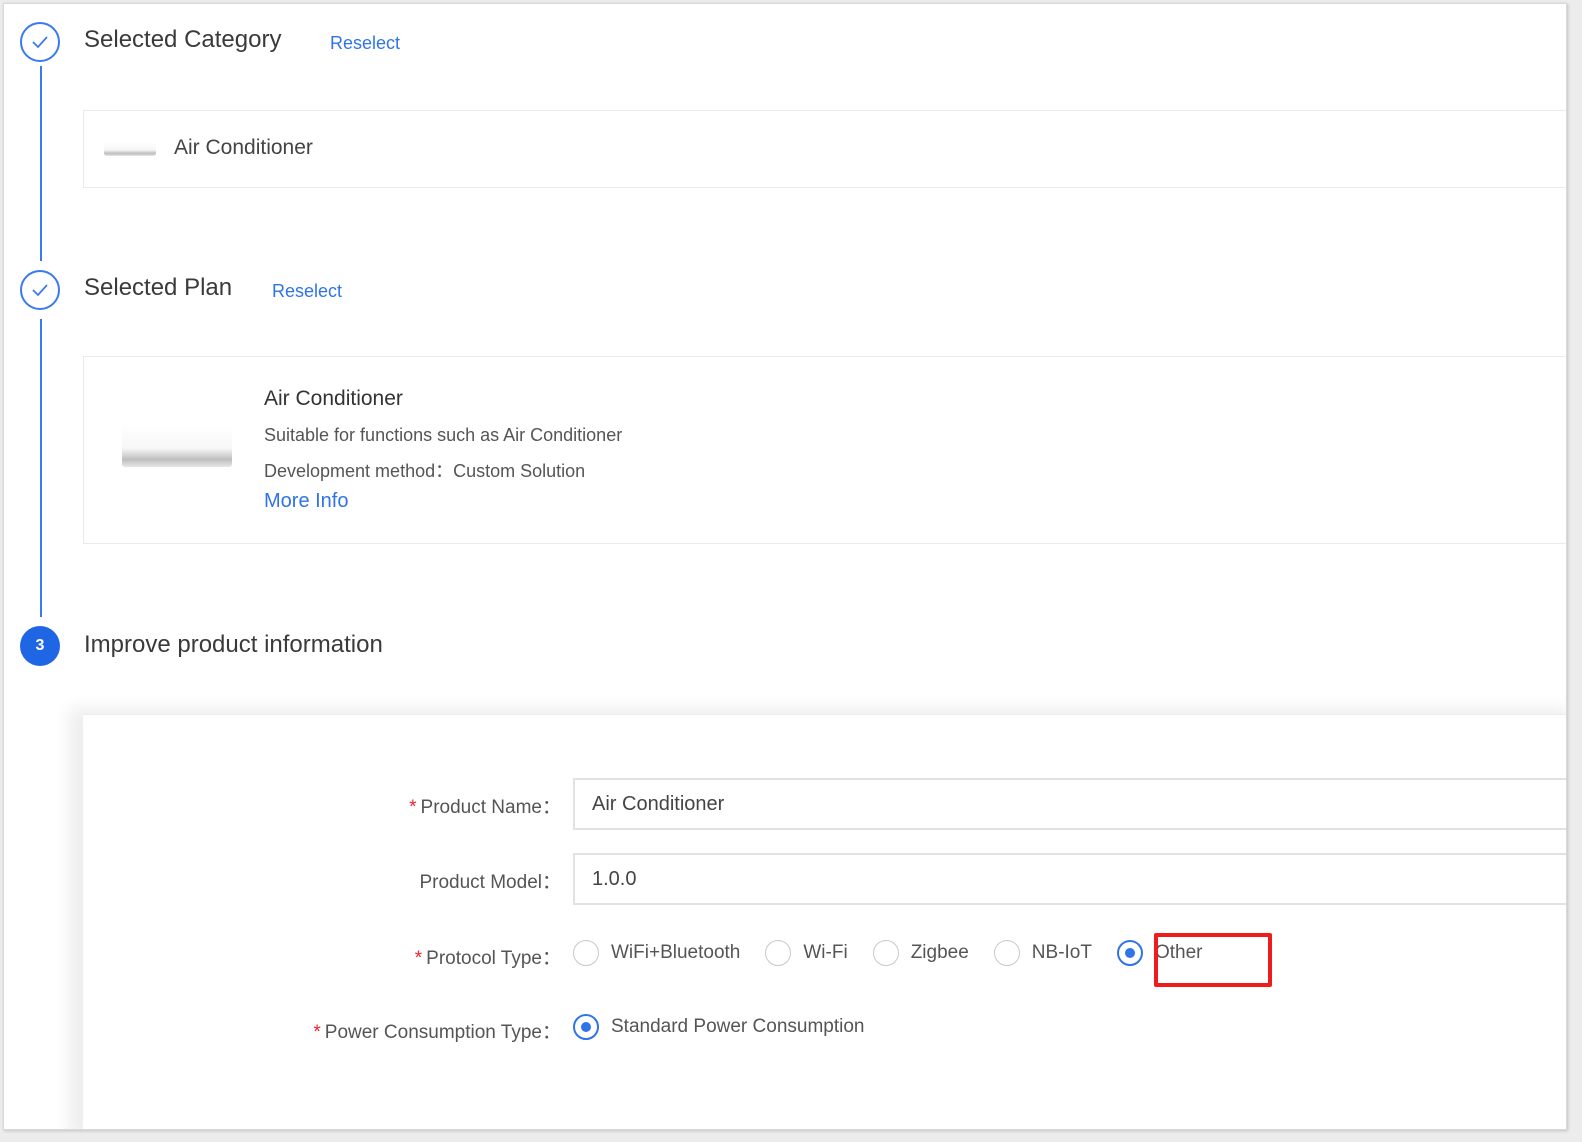  What do you see at coordinates (306, 501) in the screenshot?
I see `more-info-link: More Info` at bounding box center [306, 501].